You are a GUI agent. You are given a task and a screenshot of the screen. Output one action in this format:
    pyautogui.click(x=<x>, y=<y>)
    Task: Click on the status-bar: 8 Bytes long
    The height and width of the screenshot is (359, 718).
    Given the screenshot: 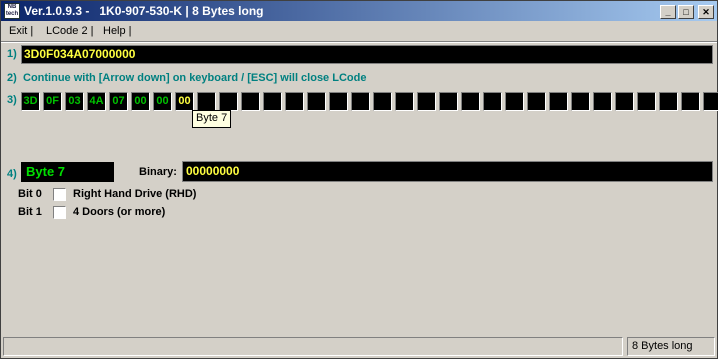 What is the action you would take?
    pyautogui.click(x=359, y=346)
    